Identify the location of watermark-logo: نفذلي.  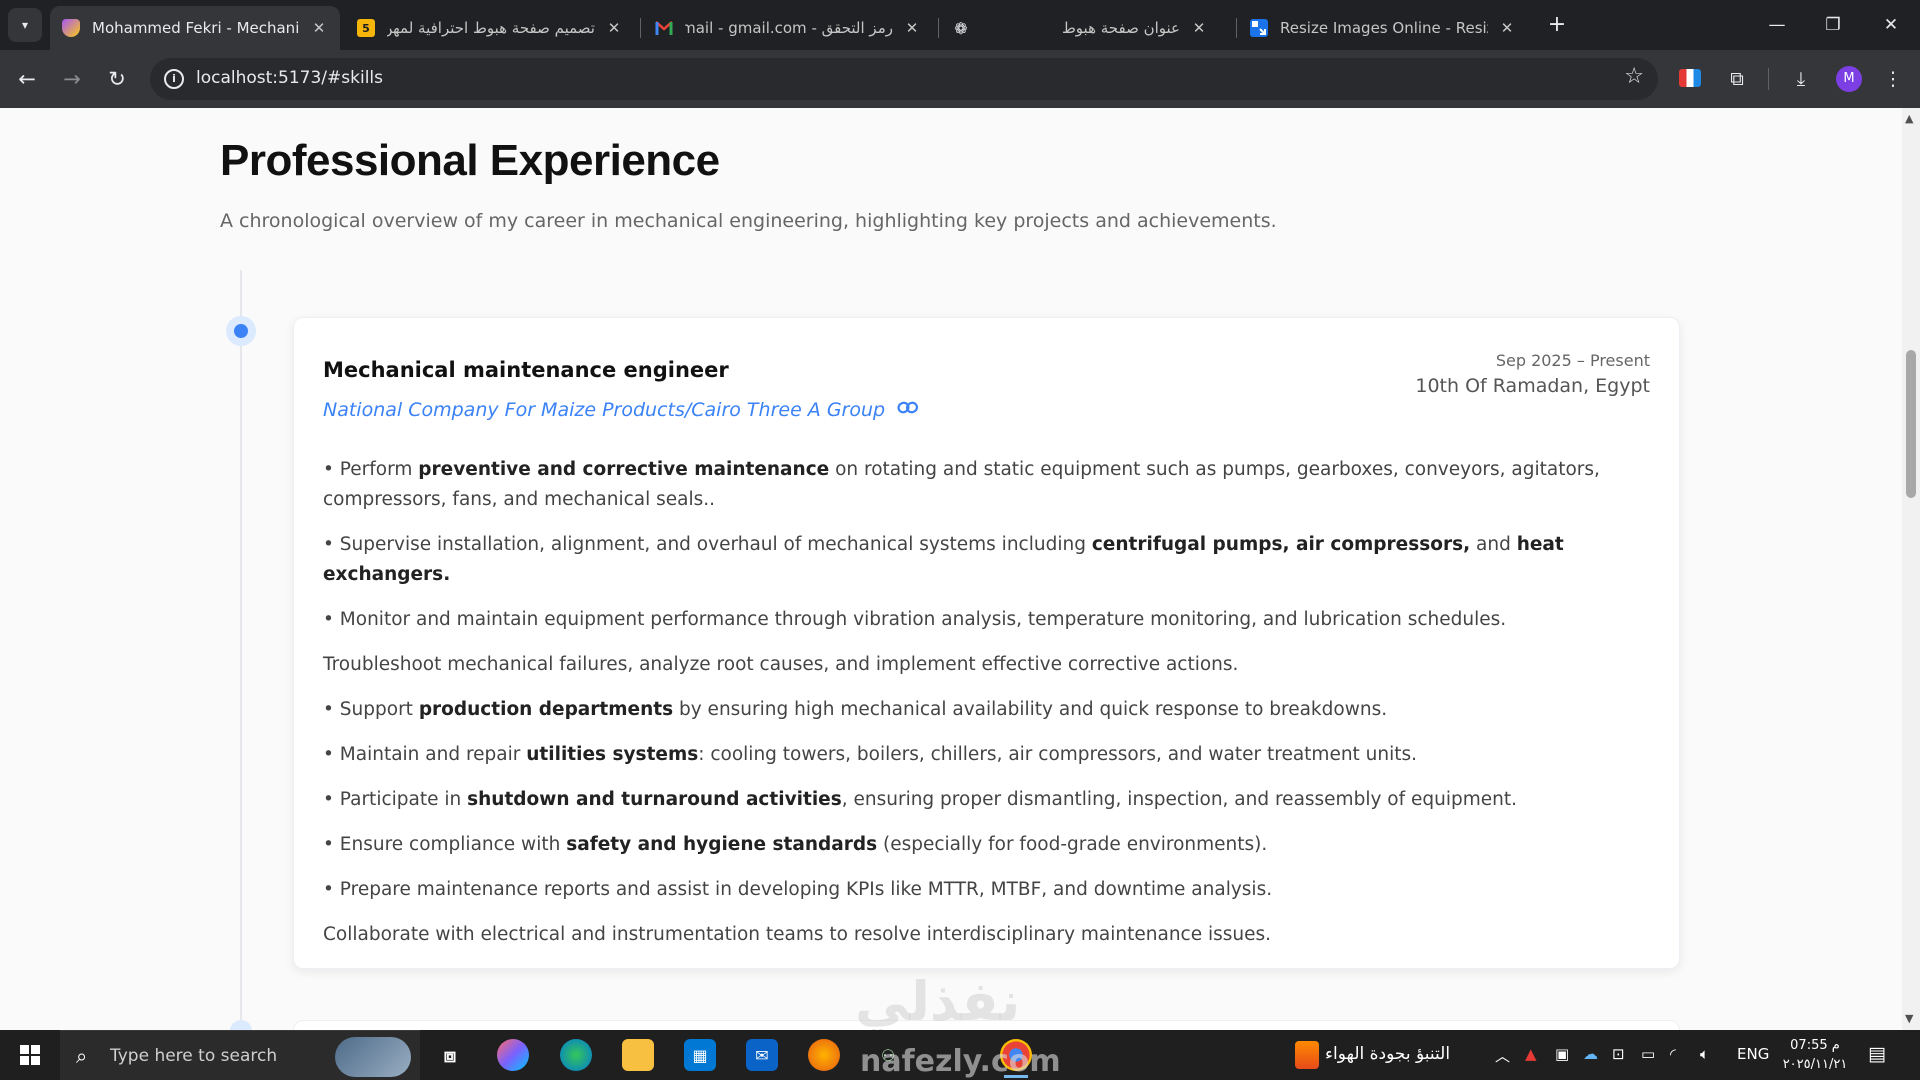
(938, 1000).